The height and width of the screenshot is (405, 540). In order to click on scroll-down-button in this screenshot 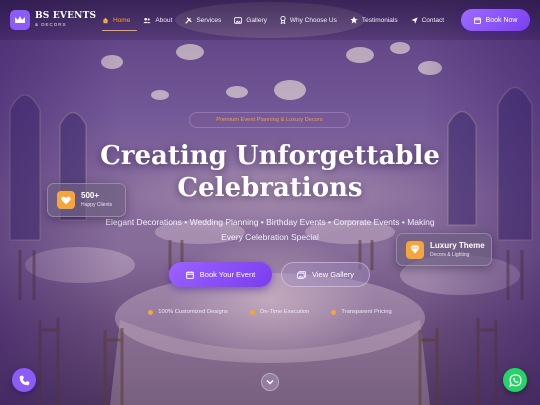, I will do `click(270, 382)`.